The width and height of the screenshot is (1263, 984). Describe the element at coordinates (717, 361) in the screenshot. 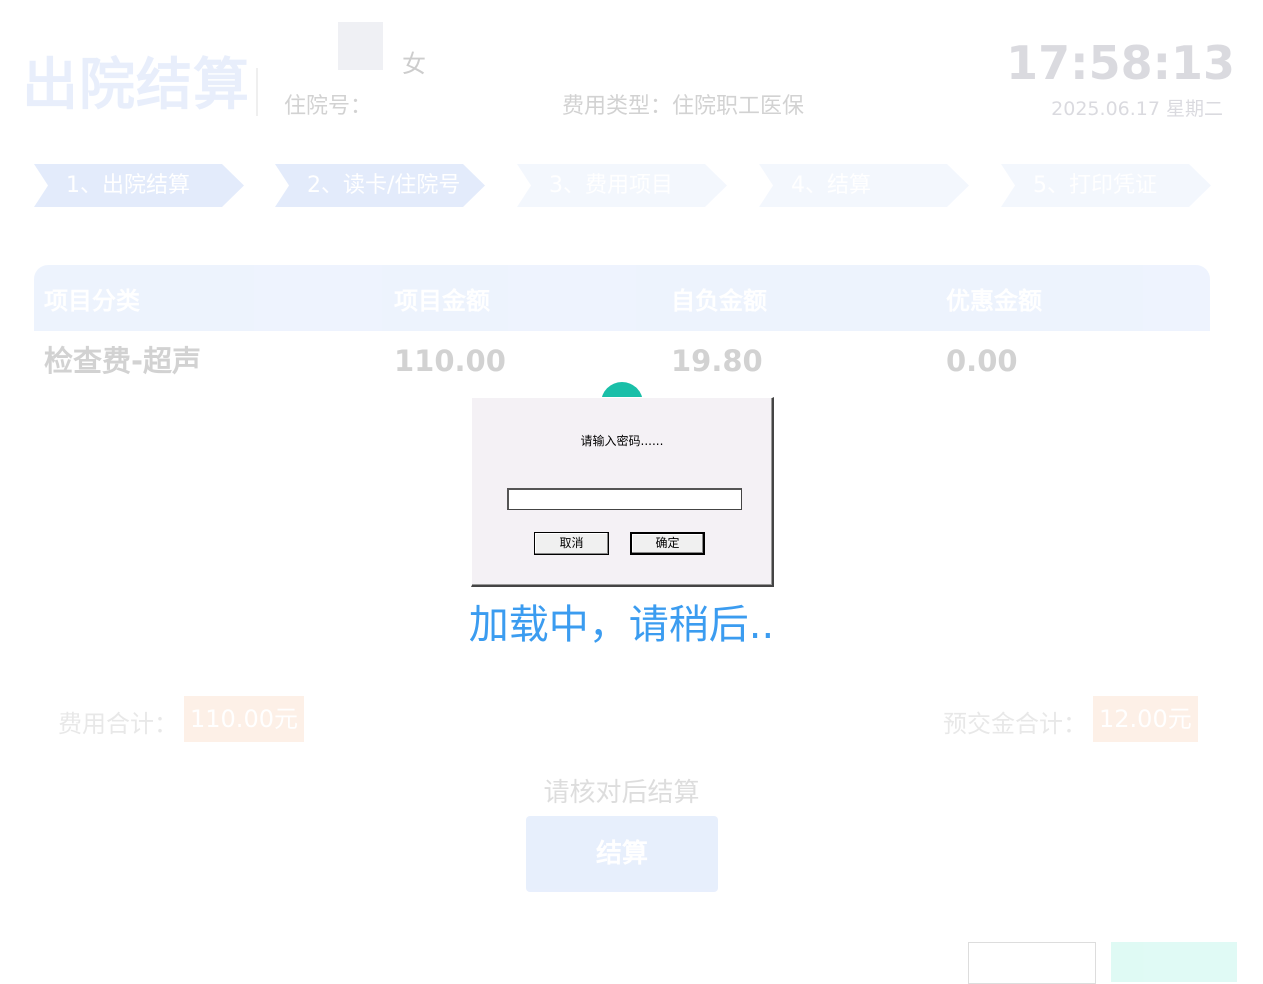

I see `cell-self-pay: 19.80` at that location.